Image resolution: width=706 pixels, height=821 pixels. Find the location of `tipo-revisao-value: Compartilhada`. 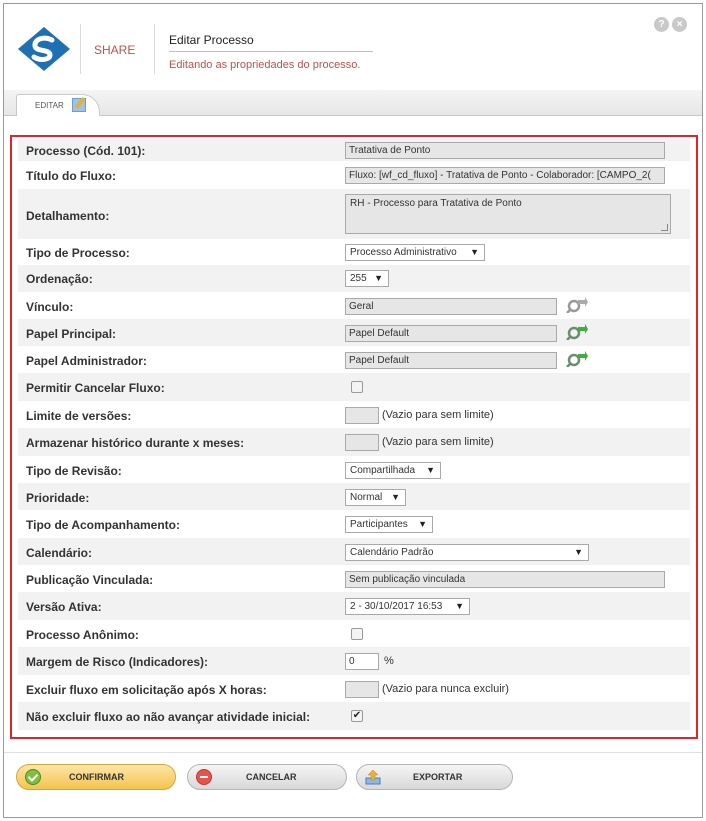

tipo-revisao-value: Compartilhada is located at coordinates (383, 470).